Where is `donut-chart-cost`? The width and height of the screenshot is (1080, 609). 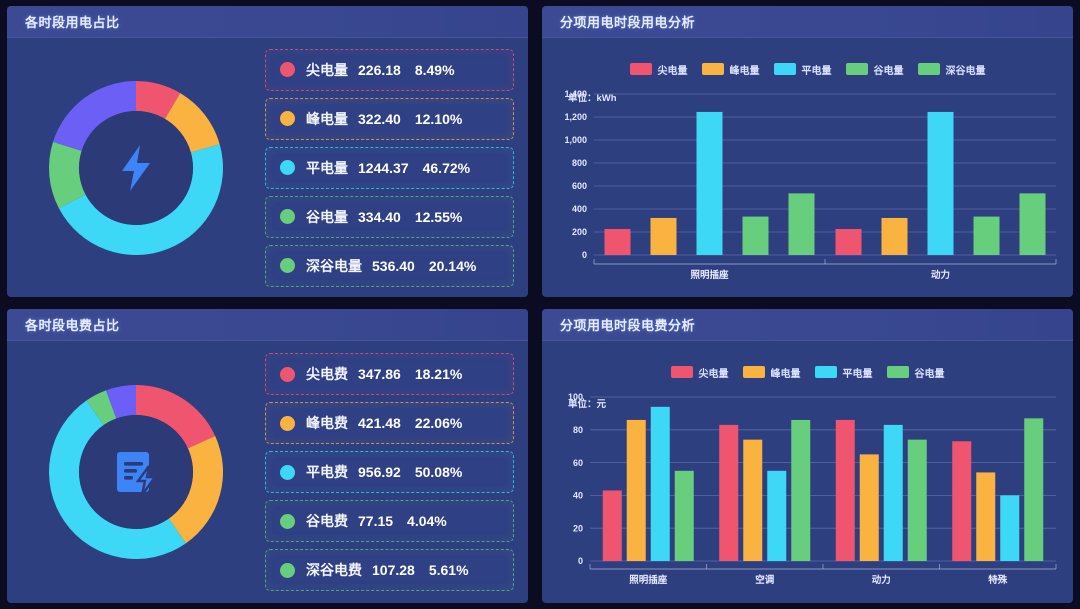 donut-chart-cost is located at coordinates (136, 472).